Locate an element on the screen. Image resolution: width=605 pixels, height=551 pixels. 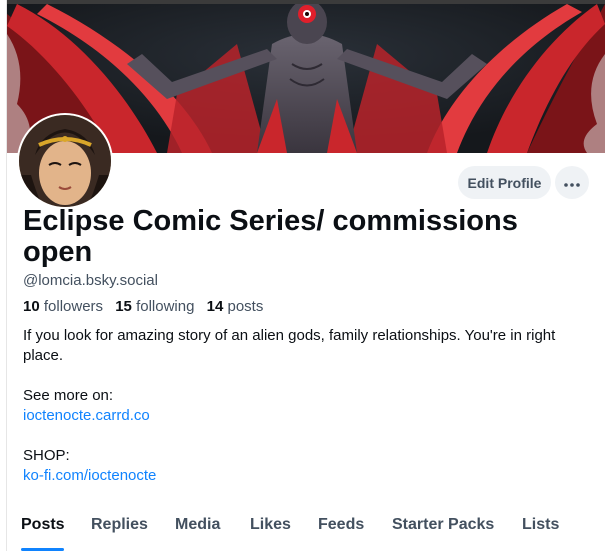
profile-stats: 10 followers 15 following 14 posts is located at coordinates (147, 306).